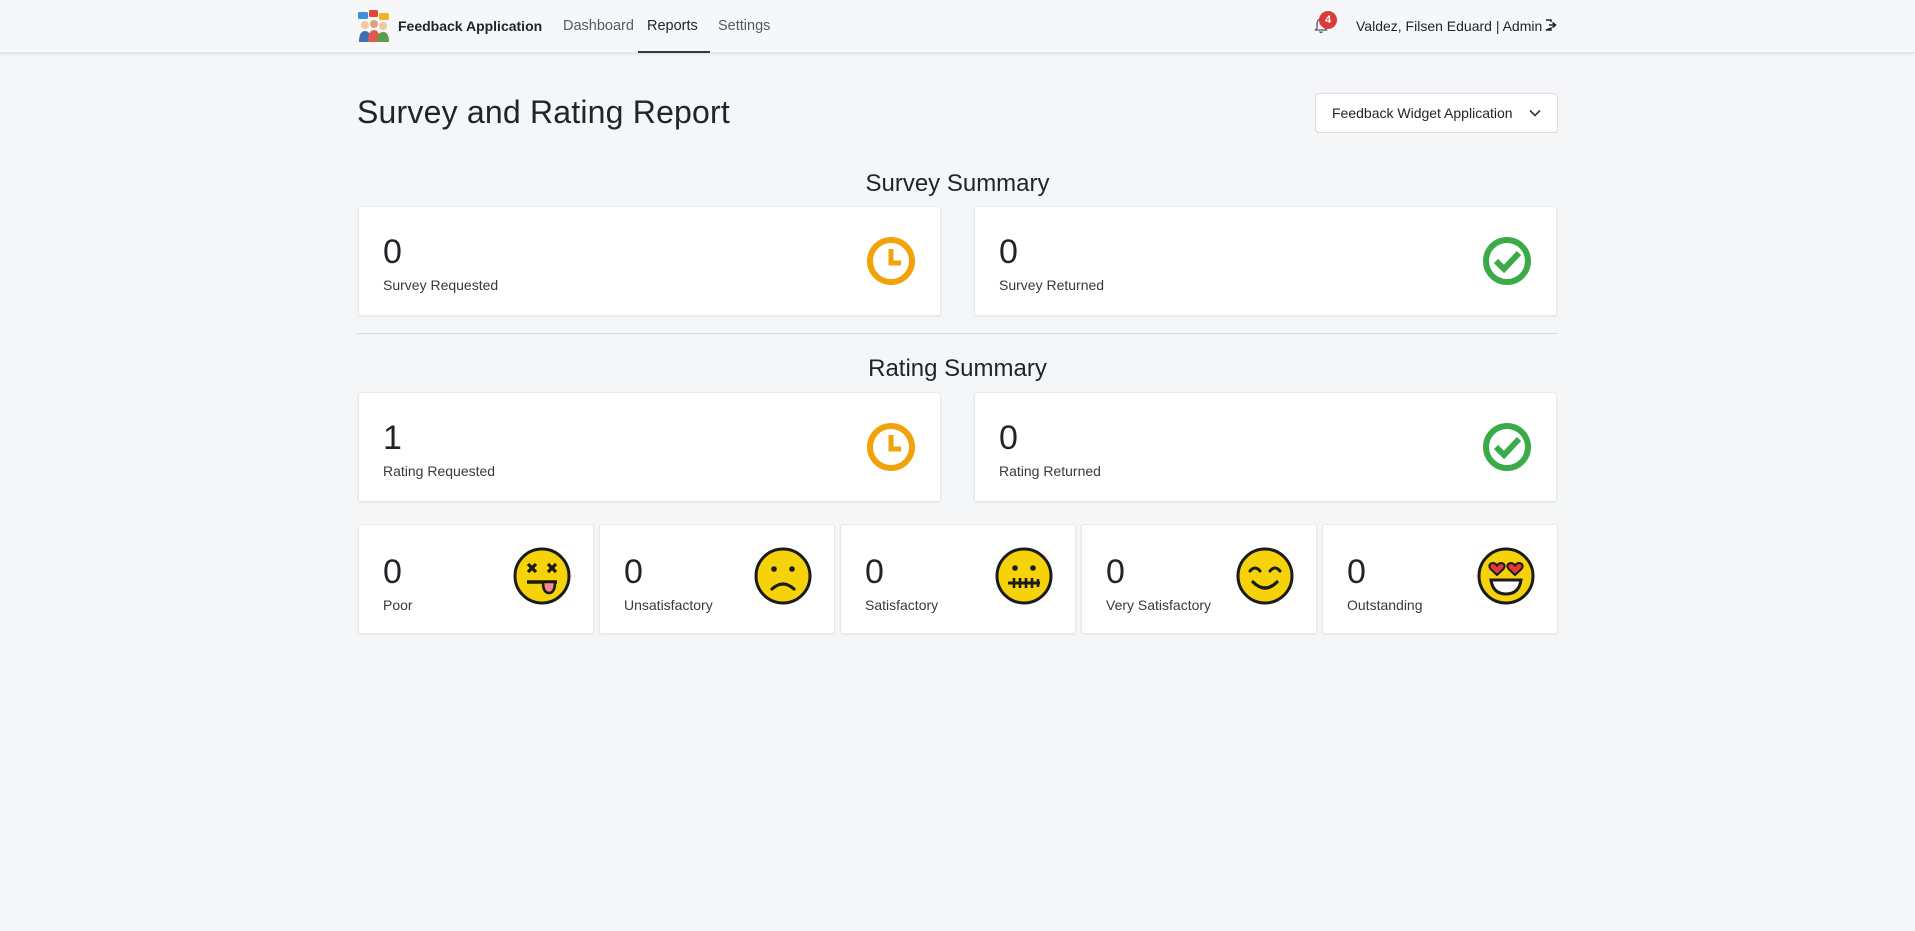 The image size is (1915, 931). I want to click on rating-very-satisfactory-count: 0, so click(1115, 572).